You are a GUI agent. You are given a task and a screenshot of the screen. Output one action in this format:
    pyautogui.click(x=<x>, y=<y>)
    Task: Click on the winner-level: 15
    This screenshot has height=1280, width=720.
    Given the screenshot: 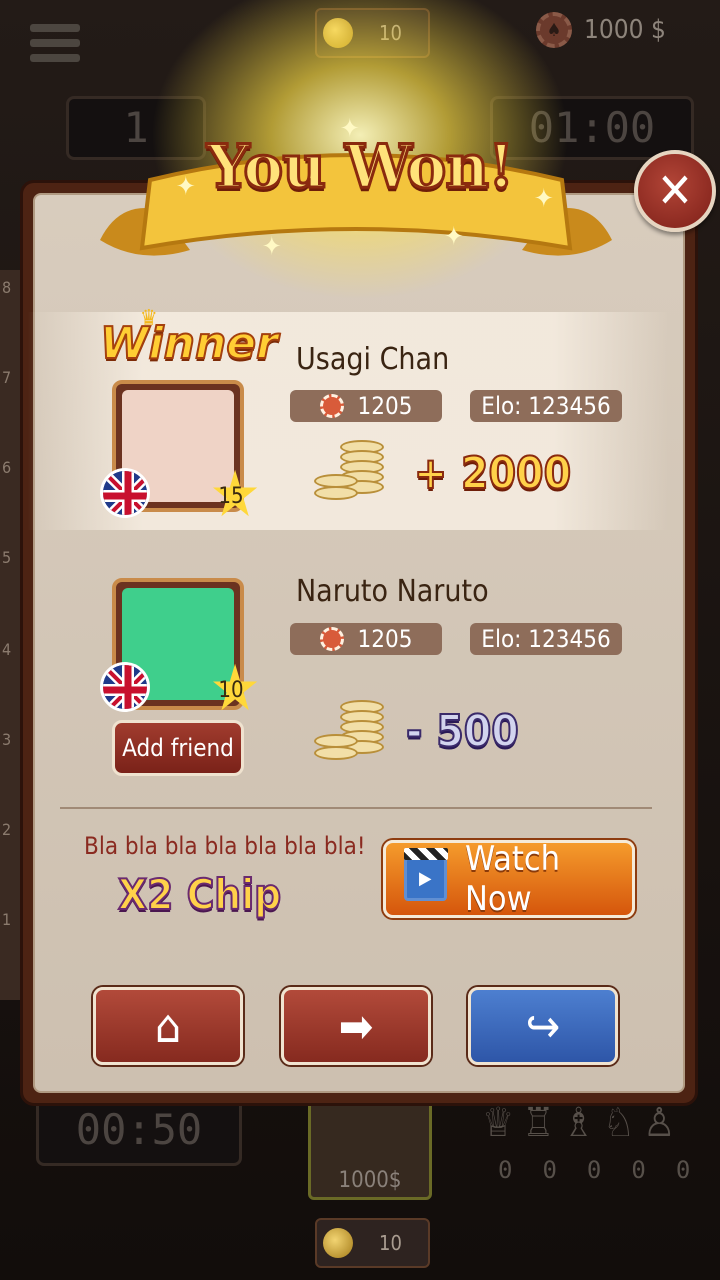 What is the action you would take?
    pyautogui.click(x=231, y=496)
    